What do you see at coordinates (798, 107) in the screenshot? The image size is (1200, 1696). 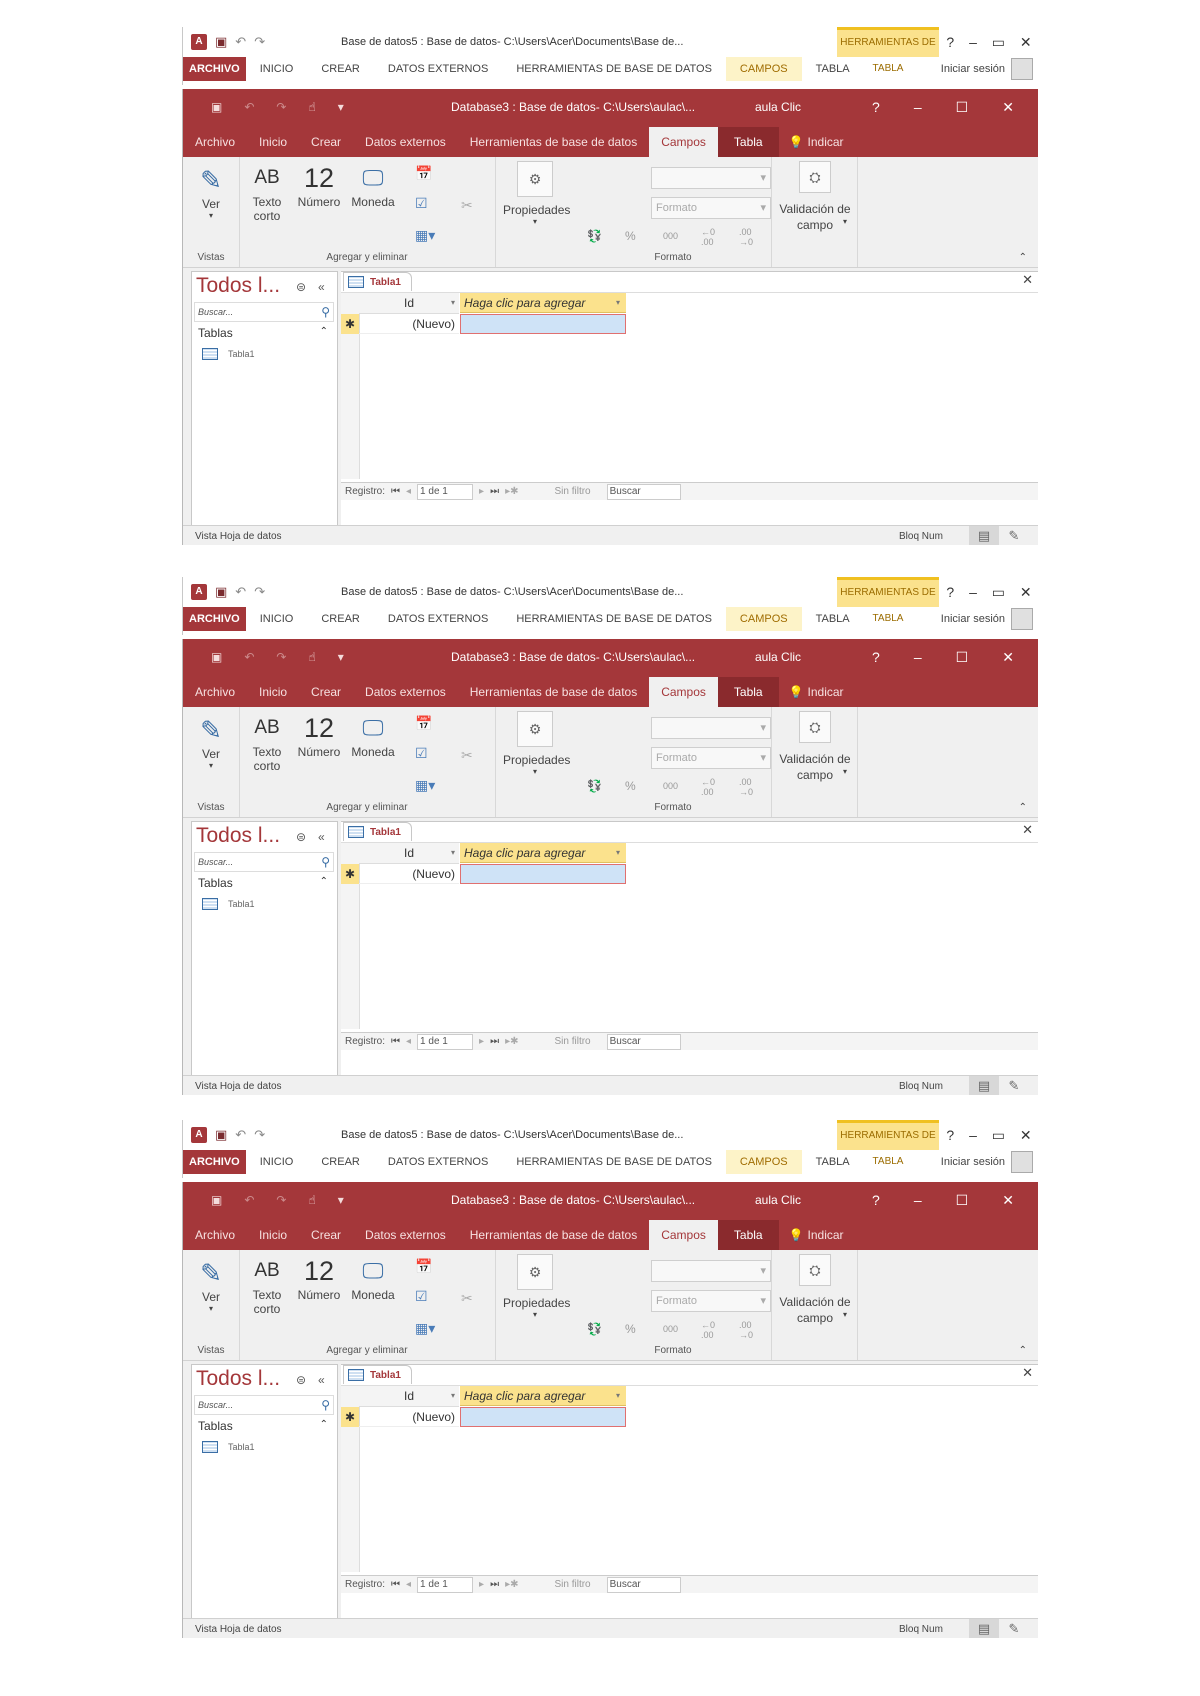 I see `user-name: aula Clic` at bounding box center [798, 107].